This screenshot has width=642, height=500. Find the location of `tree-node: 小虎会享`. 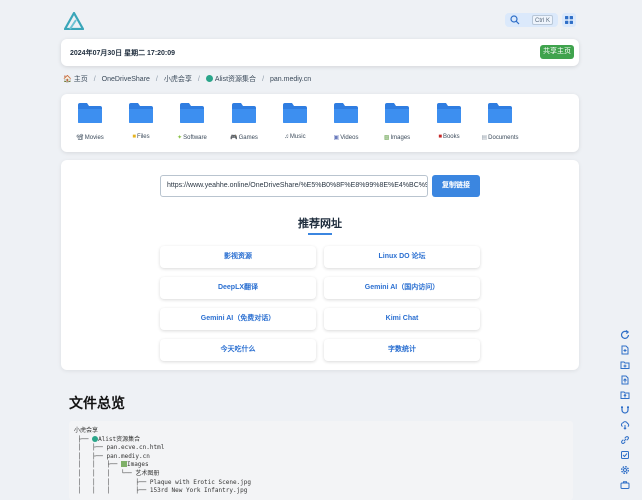

tree-node: 小虎会享 is located at coordinates (86, 430).